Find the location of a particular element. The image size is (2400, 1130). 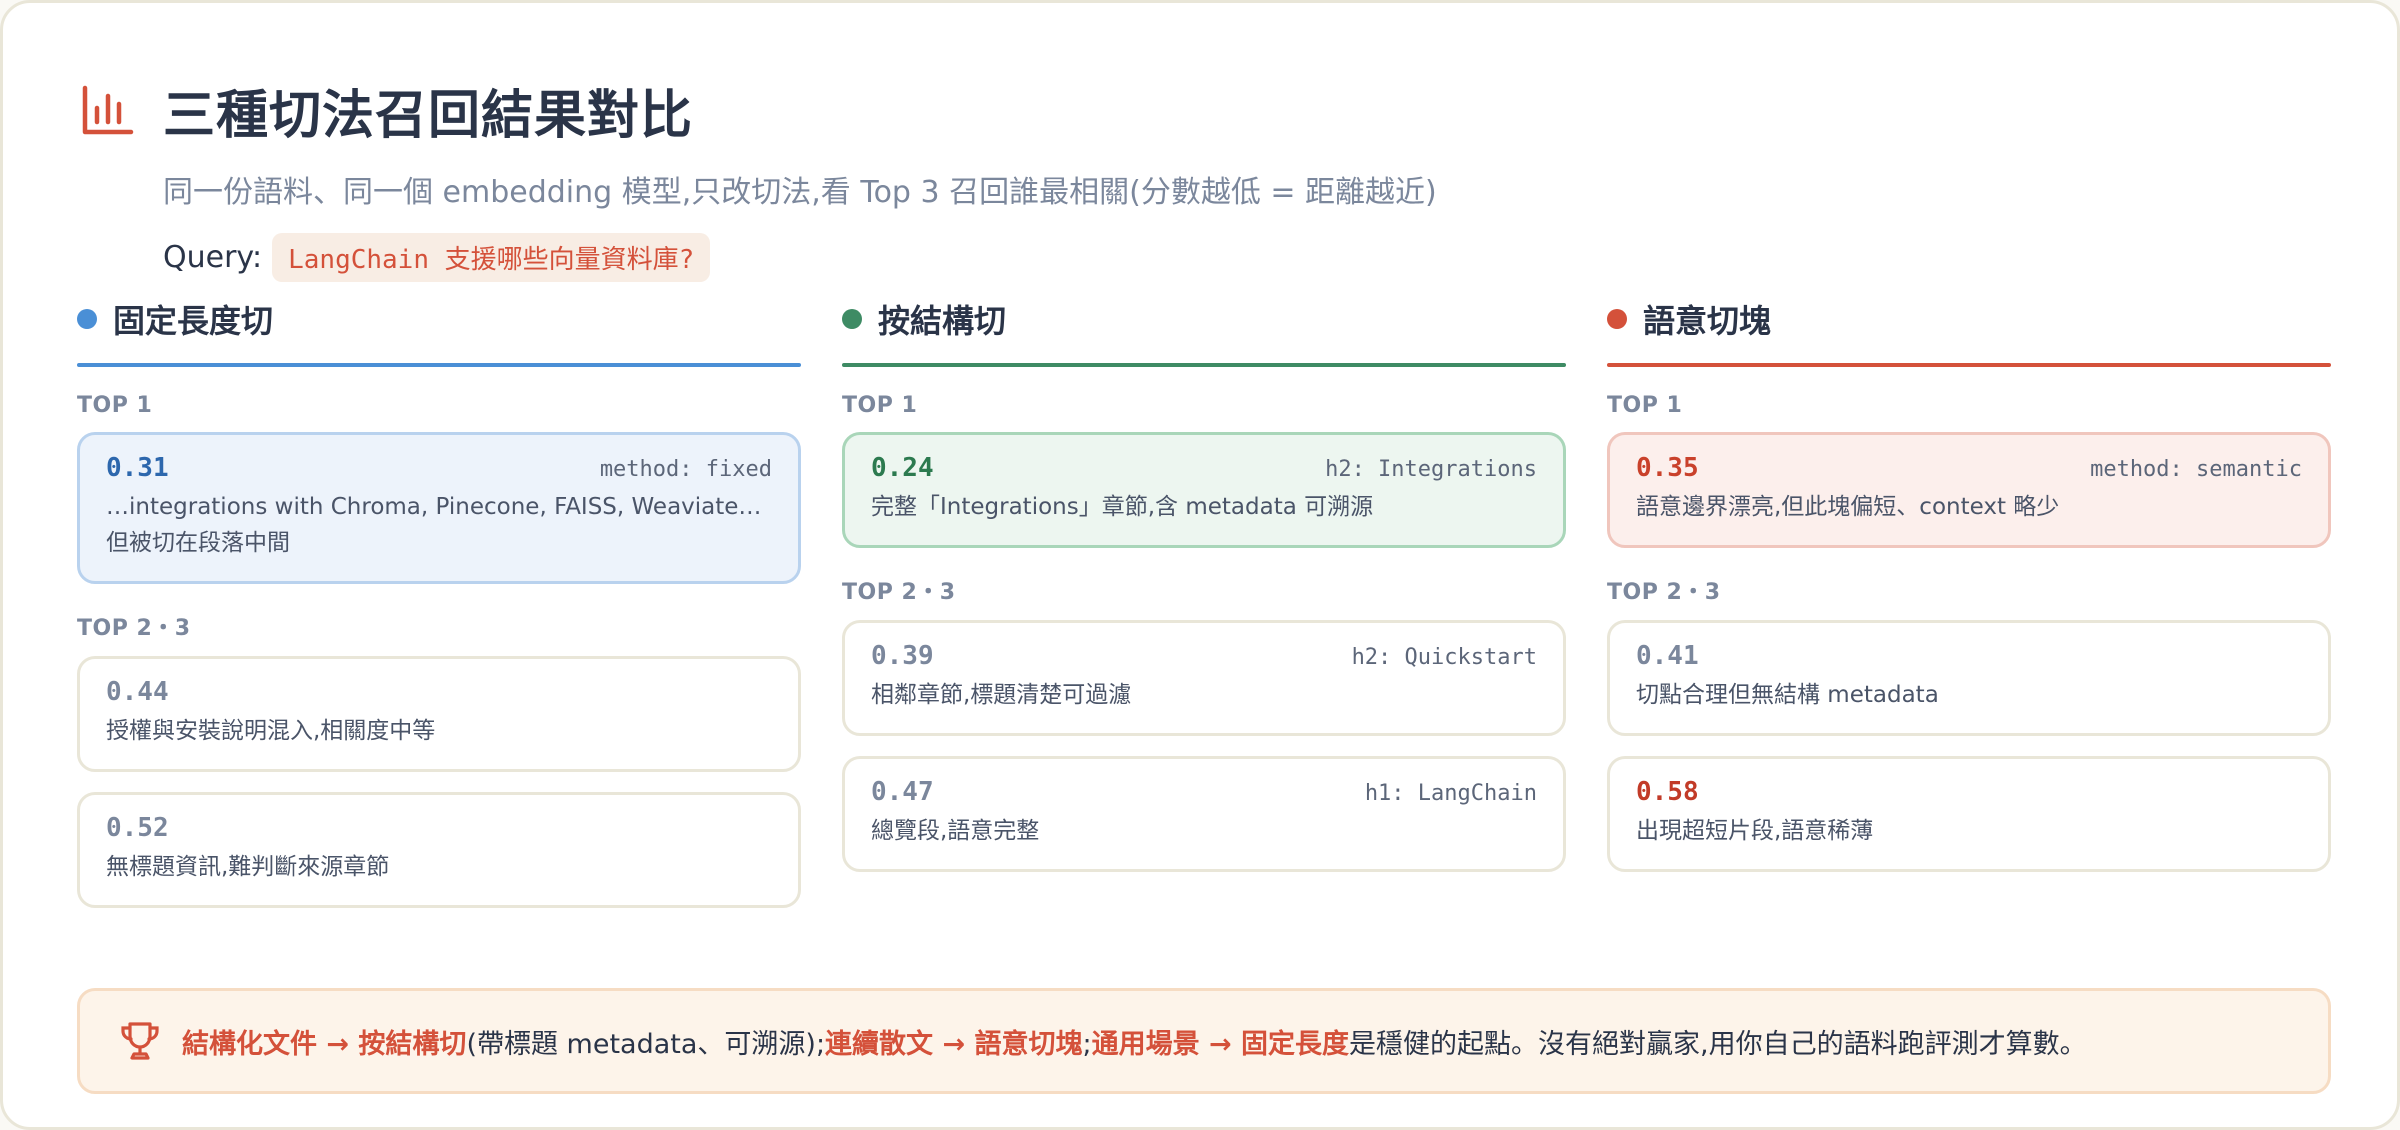

chunk-tag: h2: Quickstart is located at coordinates (1444, 657).